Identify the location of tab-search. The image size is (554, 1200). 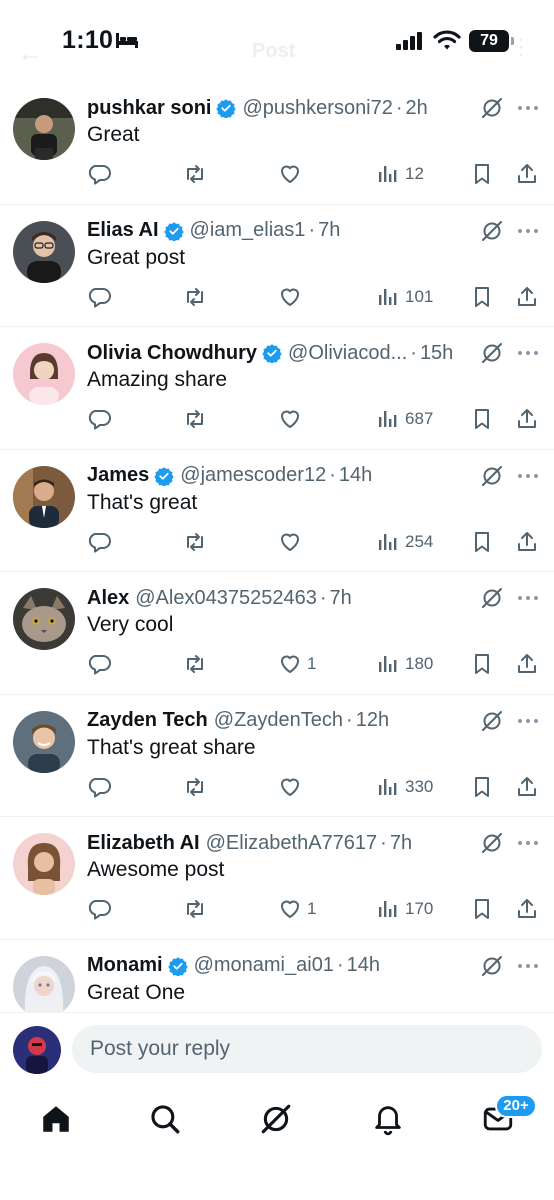
(166, 1120).